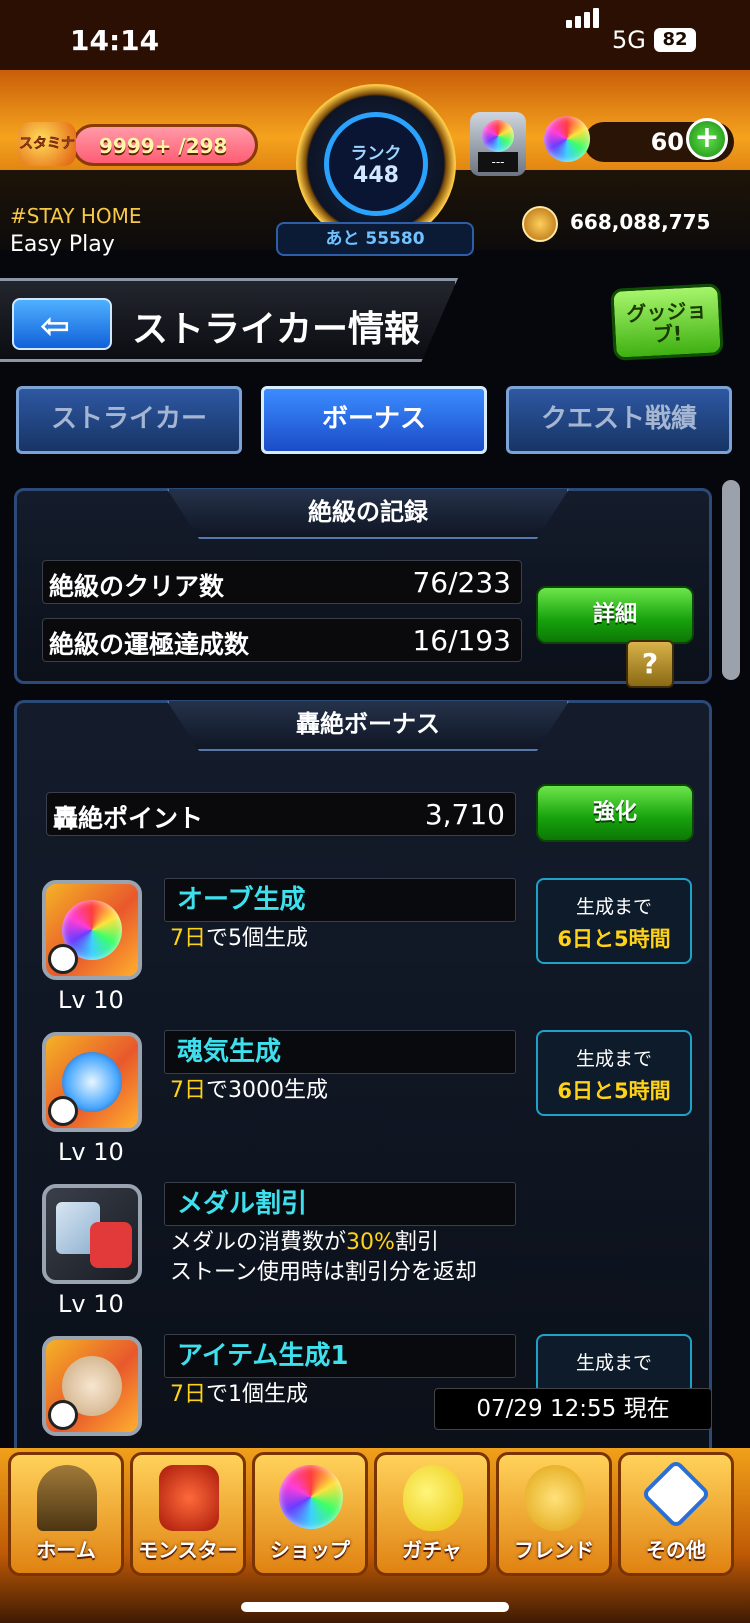 The image size is (750, 1623). I want to click on bonus-description: 7日で3000生成, so click(249, 1091).